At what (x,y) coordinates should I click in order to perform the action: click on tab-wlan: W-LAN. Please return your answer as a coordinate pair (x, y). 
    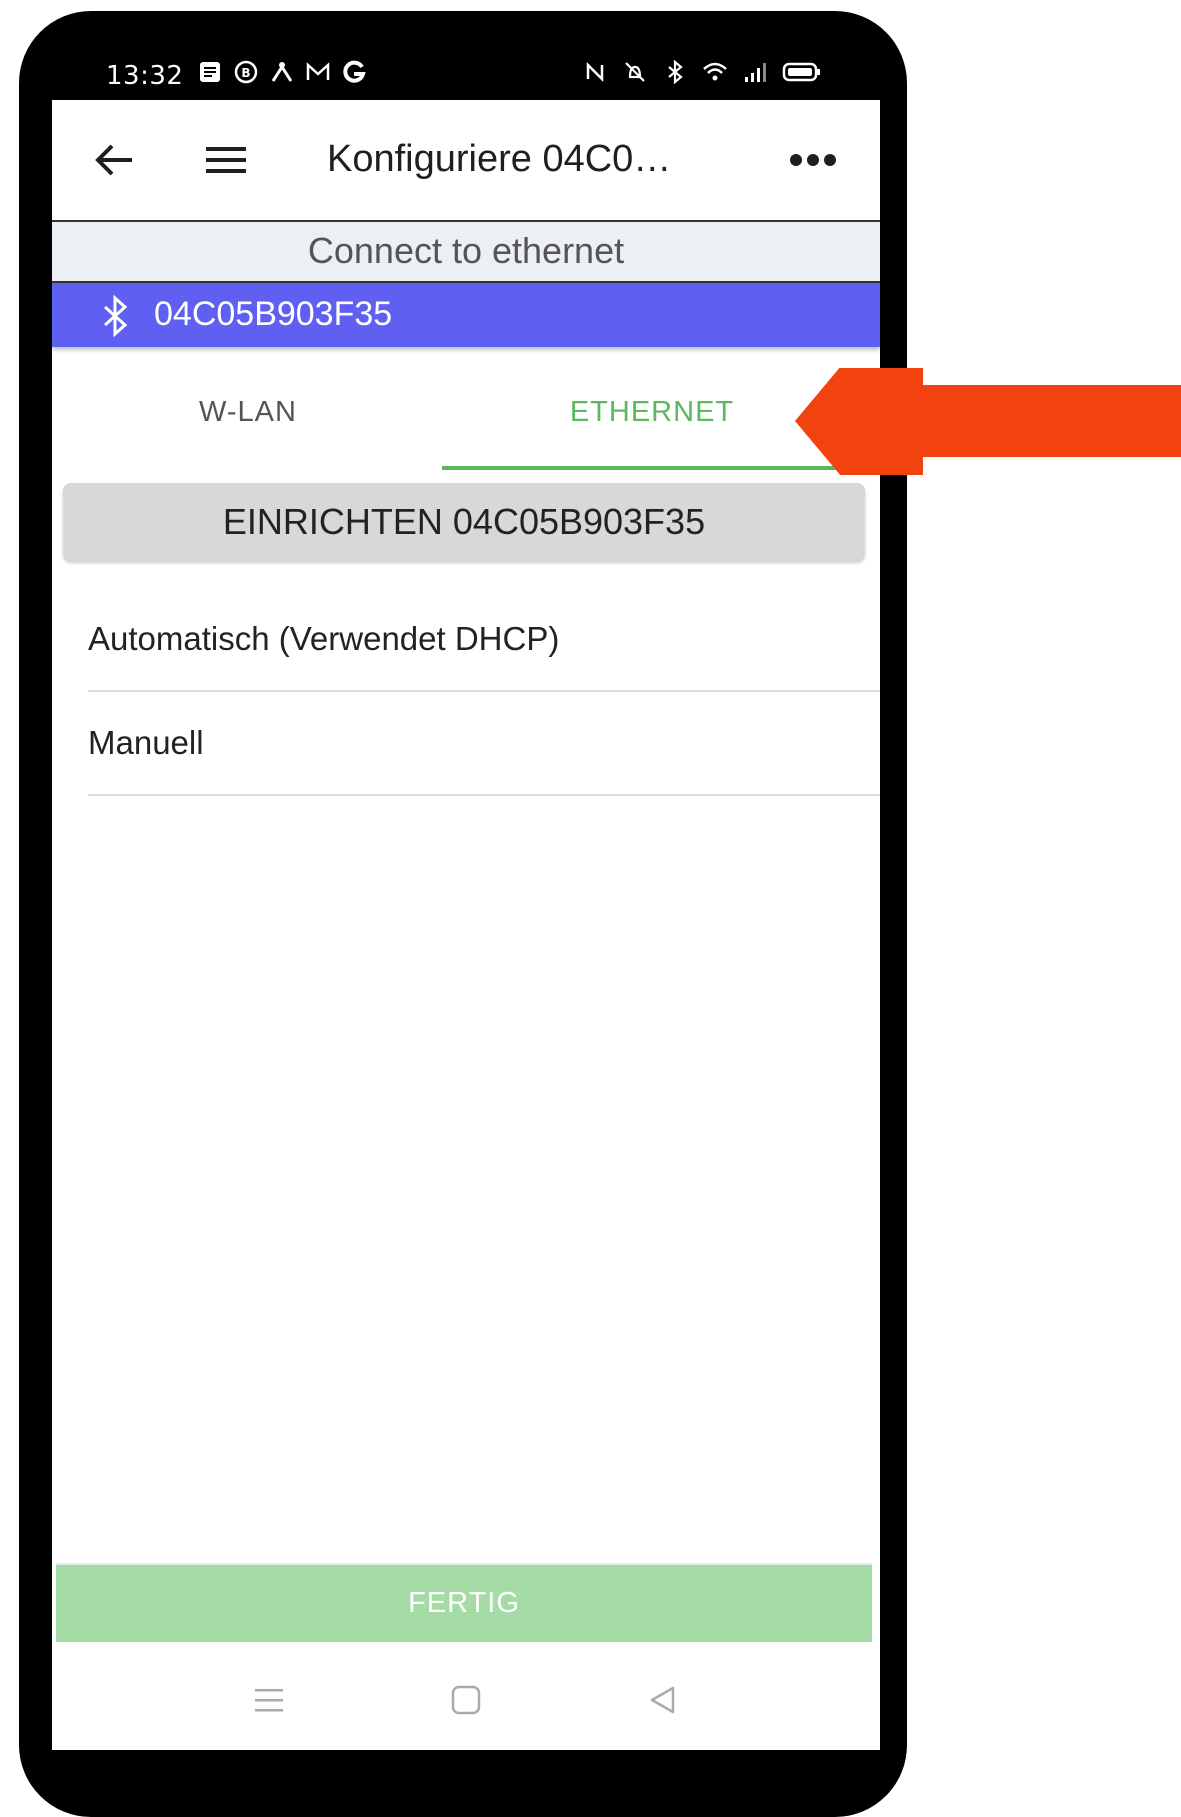
    Looking at the image, I should click on (248, 415).